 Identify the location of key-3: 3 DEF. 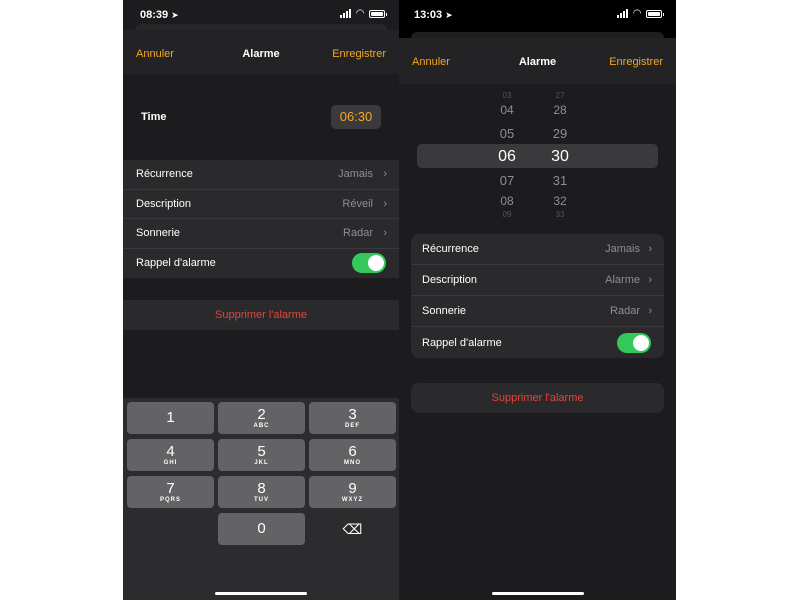
(352, 418).